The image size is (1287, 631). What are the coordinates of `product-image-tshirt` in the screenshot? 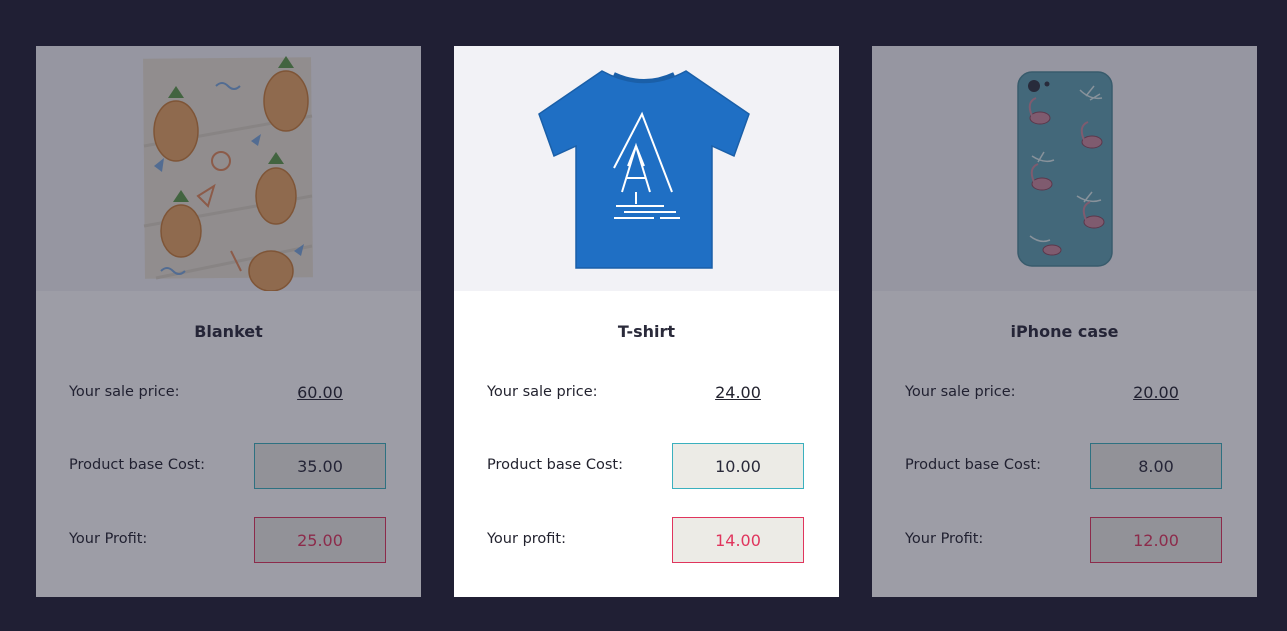 It's located at (646, 168).